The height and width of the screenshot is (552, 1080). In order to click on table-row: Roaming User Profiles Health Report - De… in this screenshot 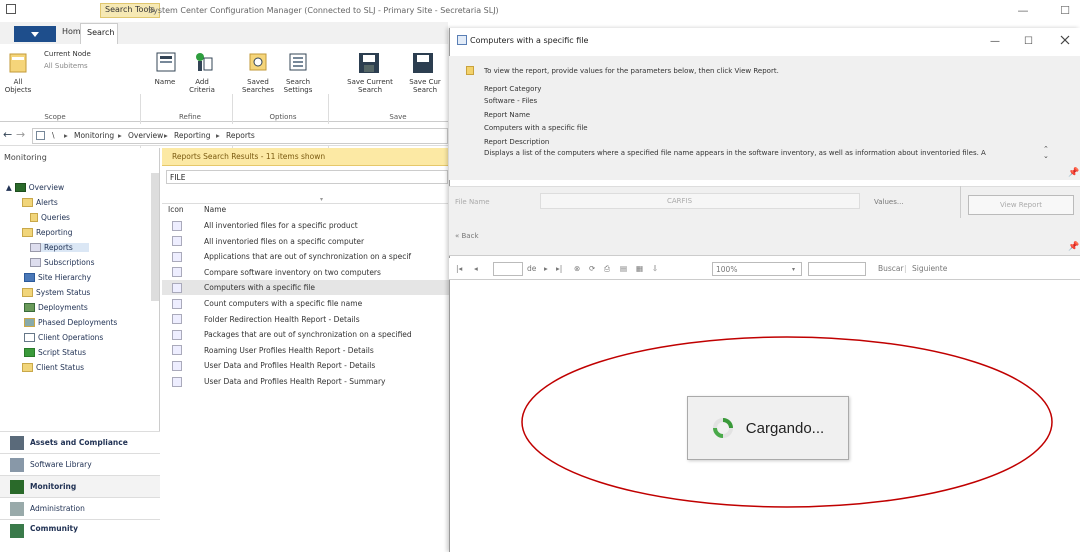, I will do `click(307, 350)`.